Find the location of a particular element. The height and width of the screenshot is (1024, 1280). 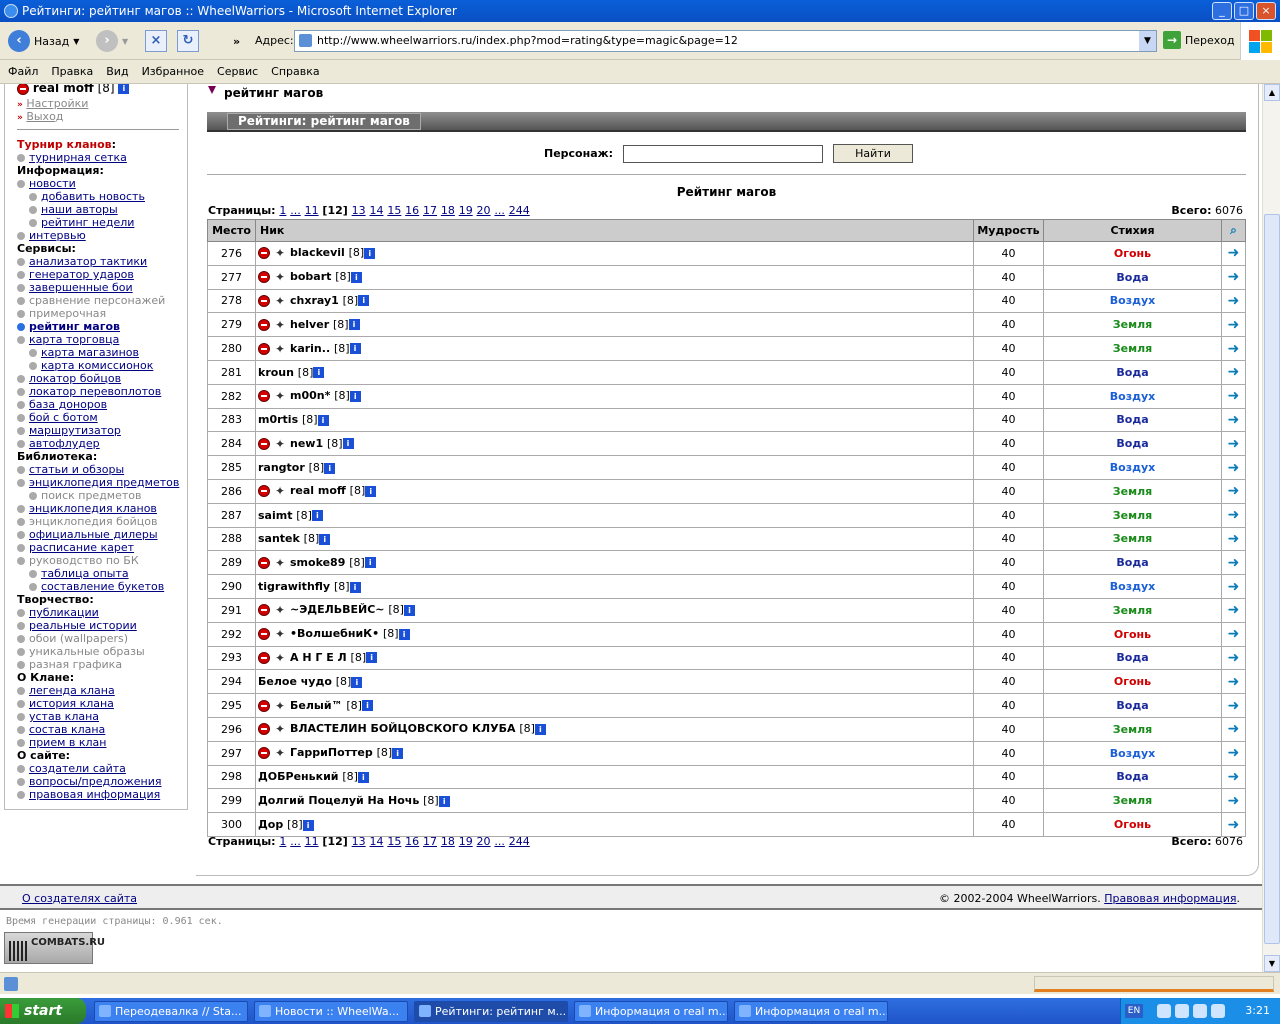

about-creators-link: О создателях сайта is located at coordinates (79, 898).